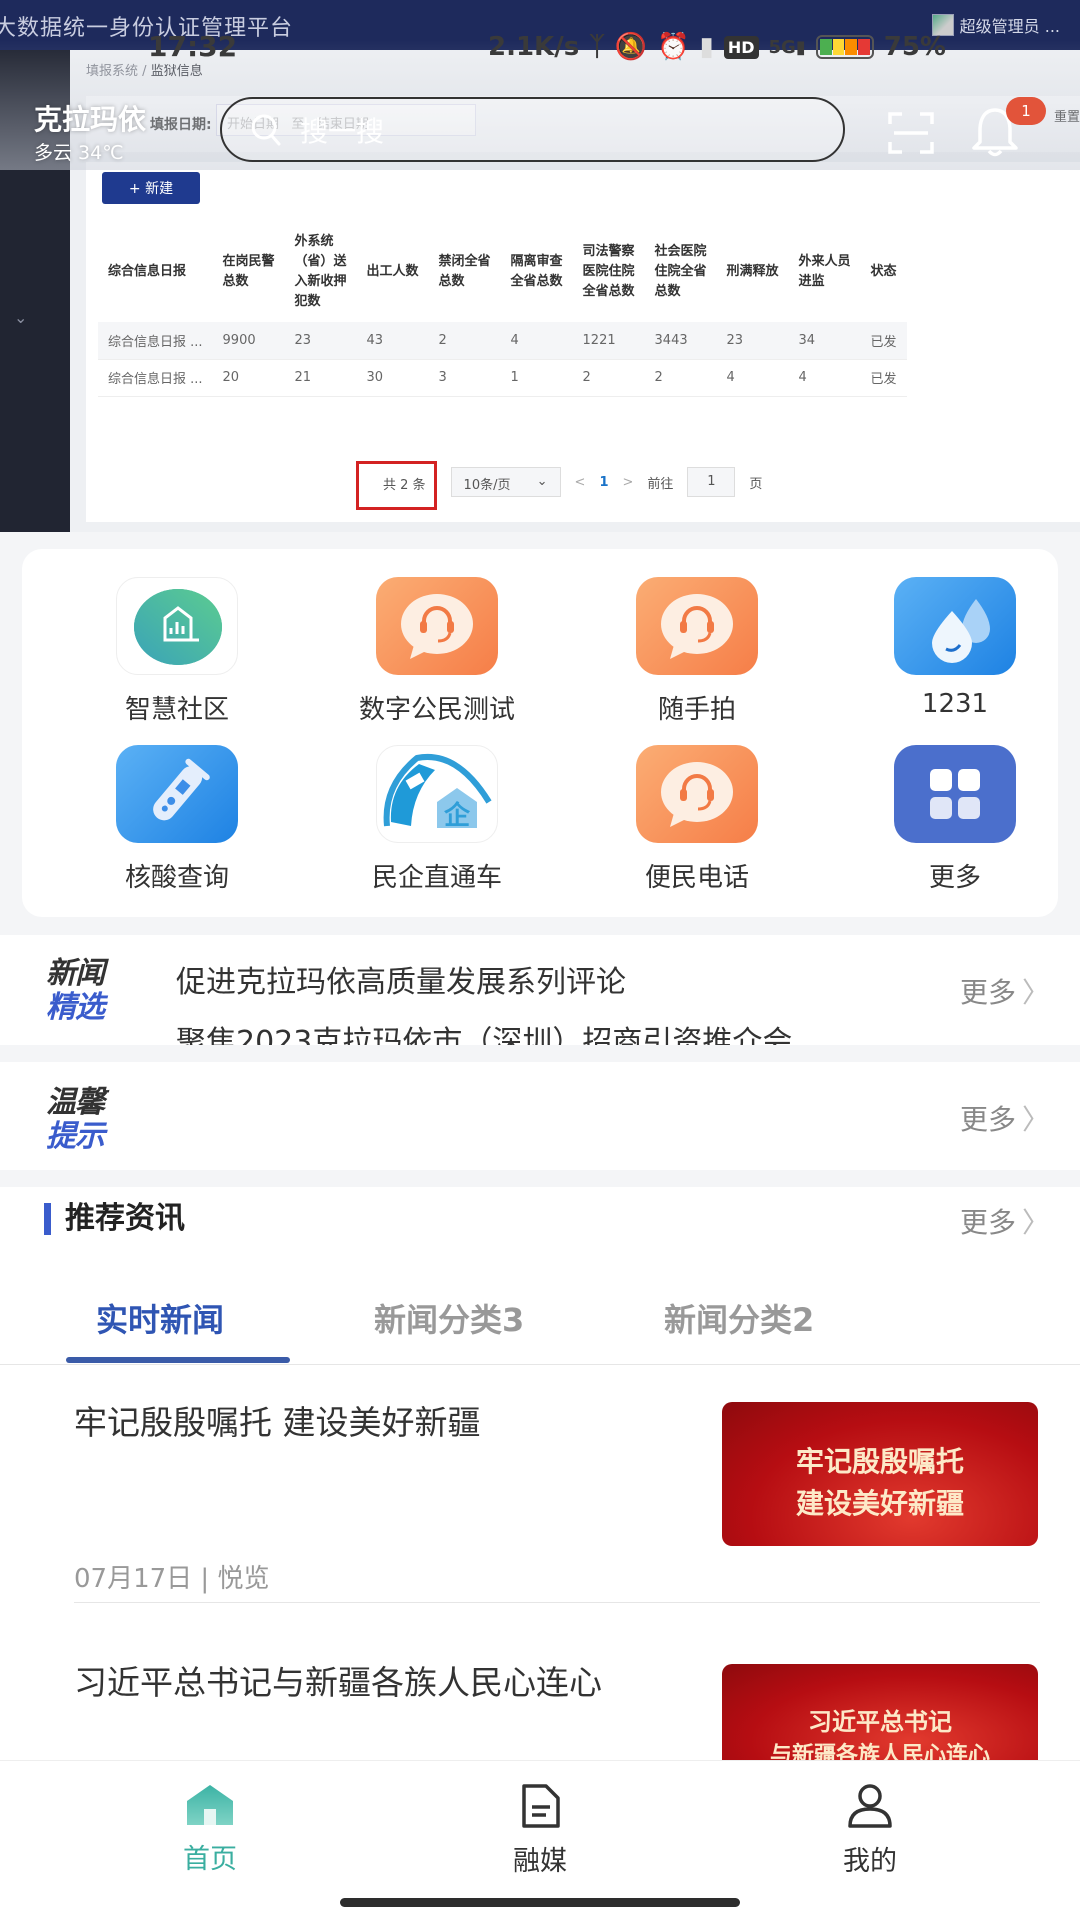  I want to click on notification-badge: 1, so click(1026, 111).